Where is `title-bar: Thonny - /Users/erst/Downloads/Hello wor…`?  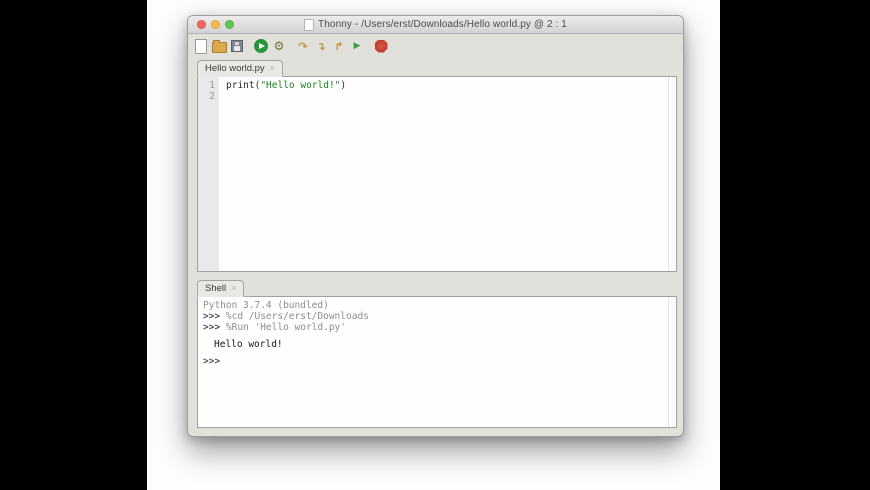 title-bar: Thonny - /Users/erst/Downloads/Hello wor… is located at coordinates (435, 25).